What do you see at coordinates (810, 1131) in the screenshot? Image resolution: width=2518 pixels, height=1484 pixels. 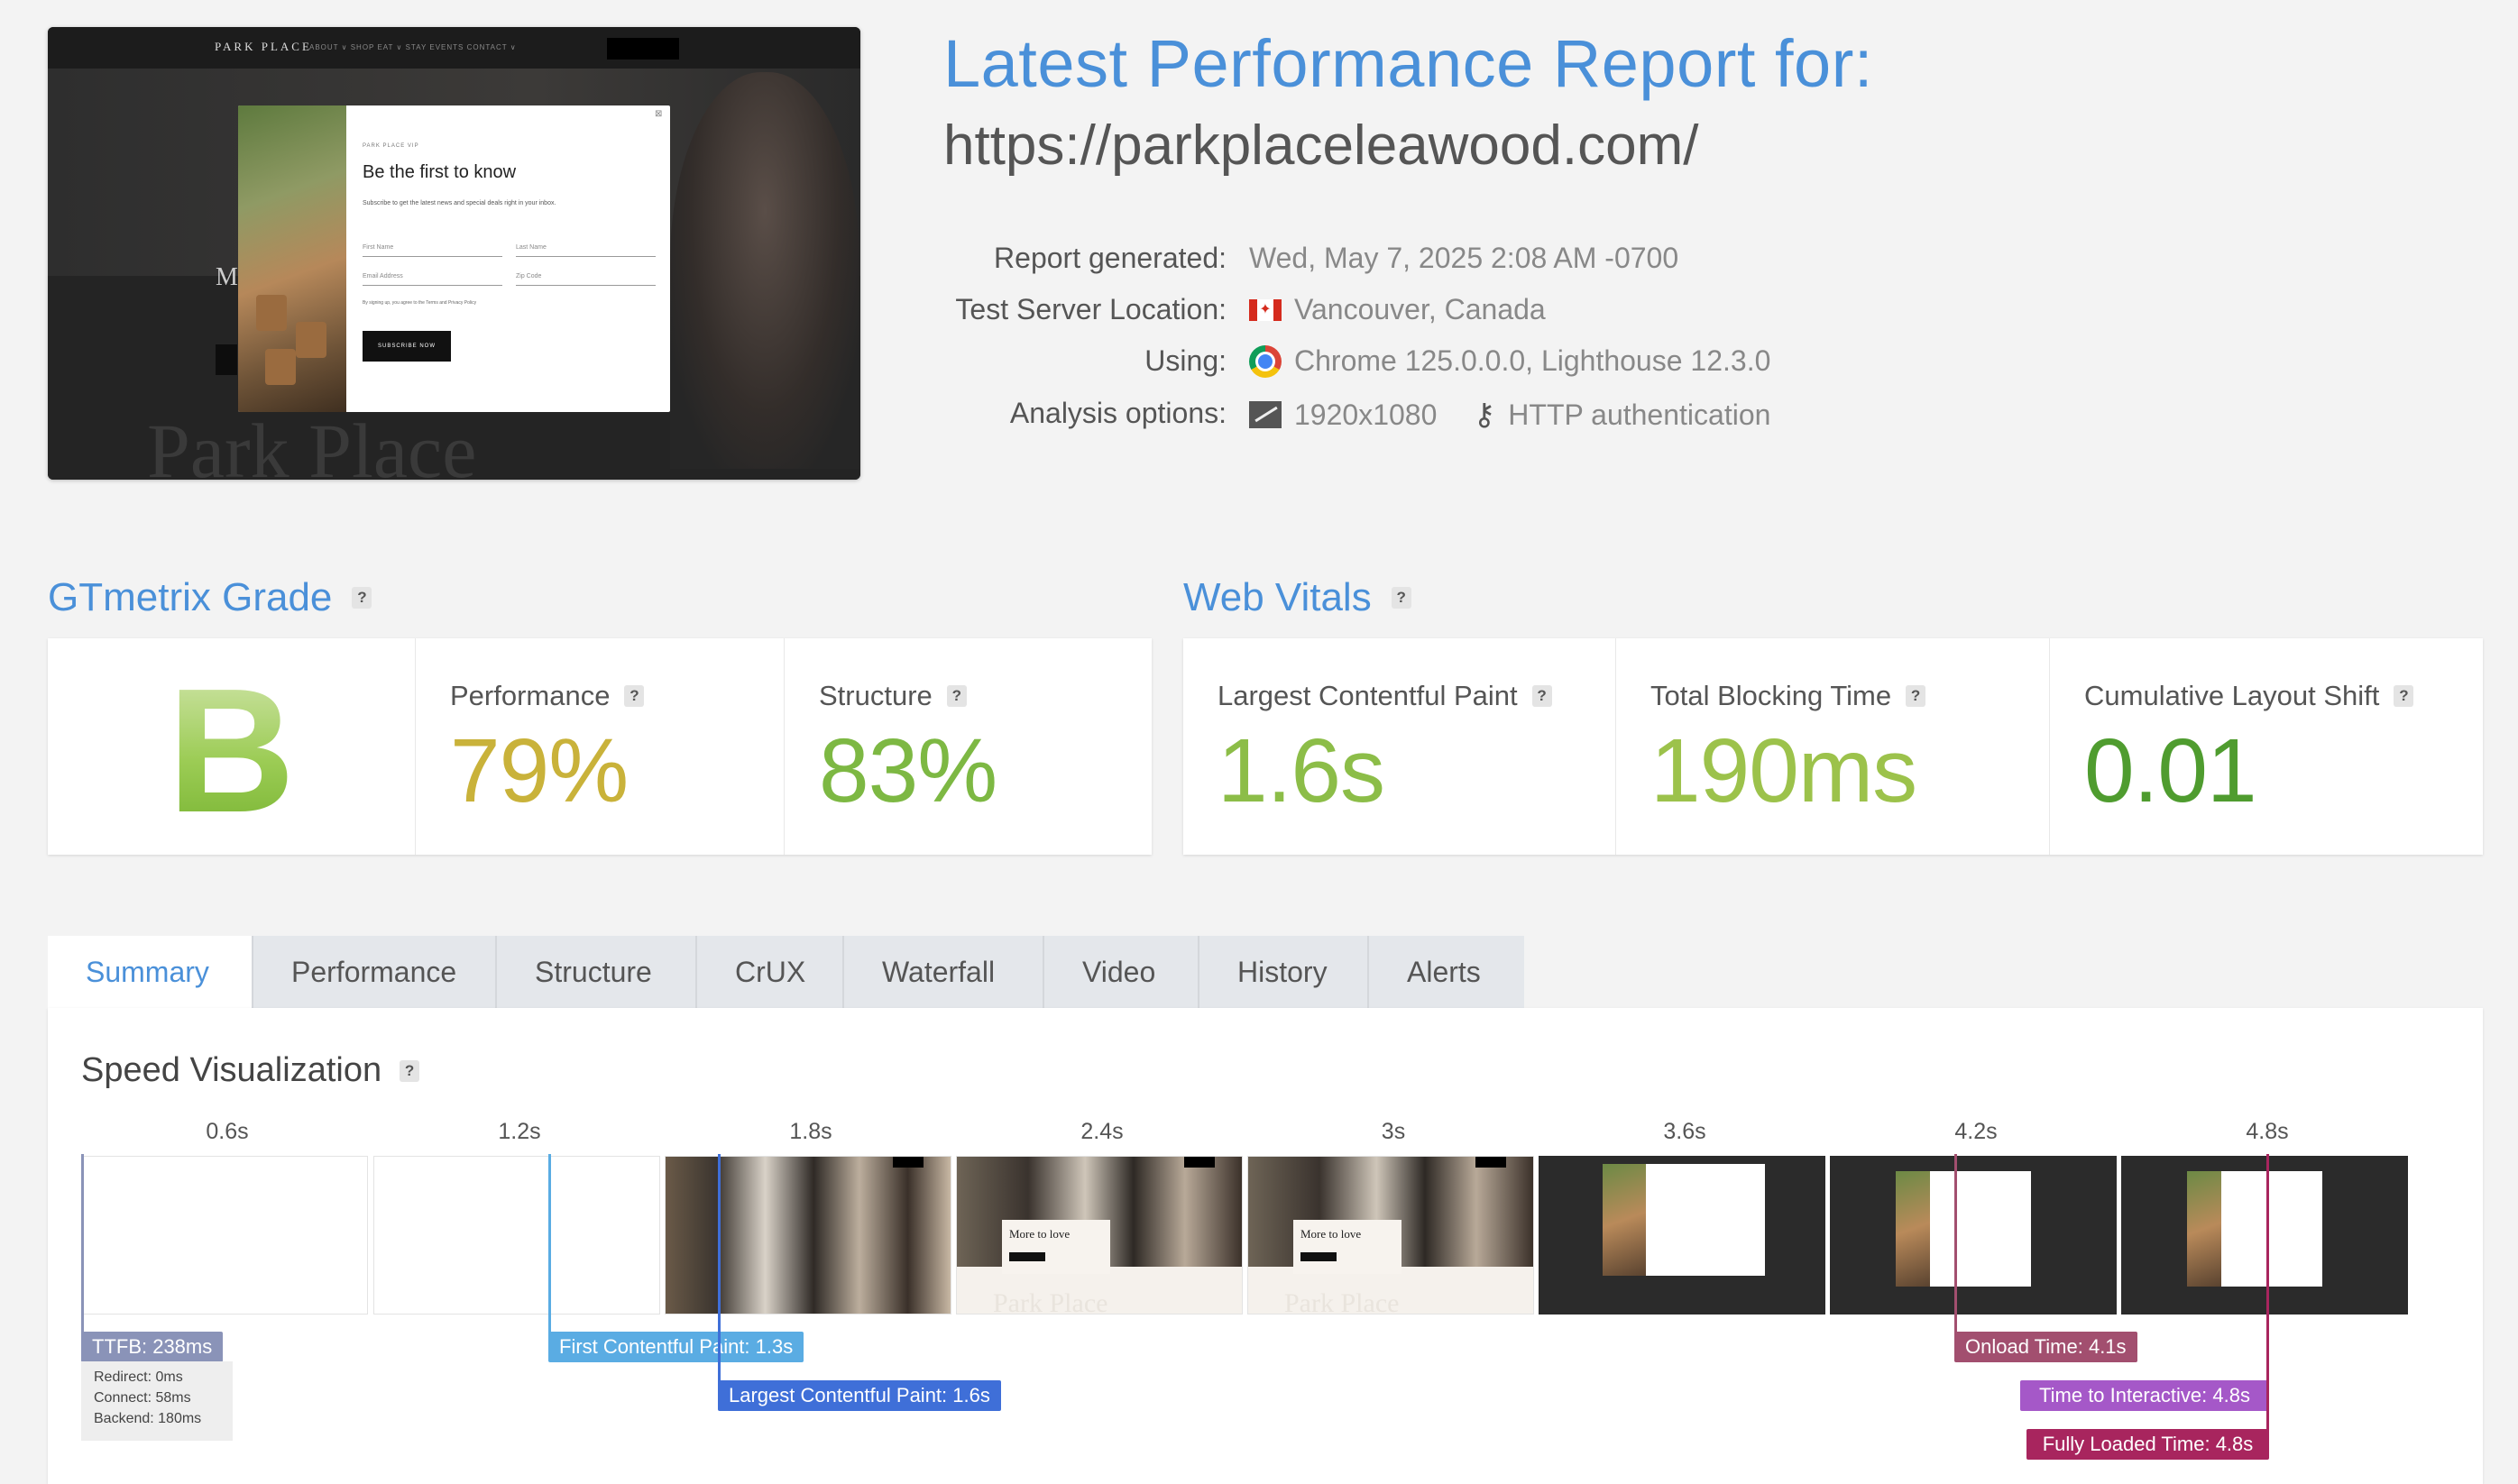 I see `frame-time-label: 1.8s` at bounding box center [810, 1131].